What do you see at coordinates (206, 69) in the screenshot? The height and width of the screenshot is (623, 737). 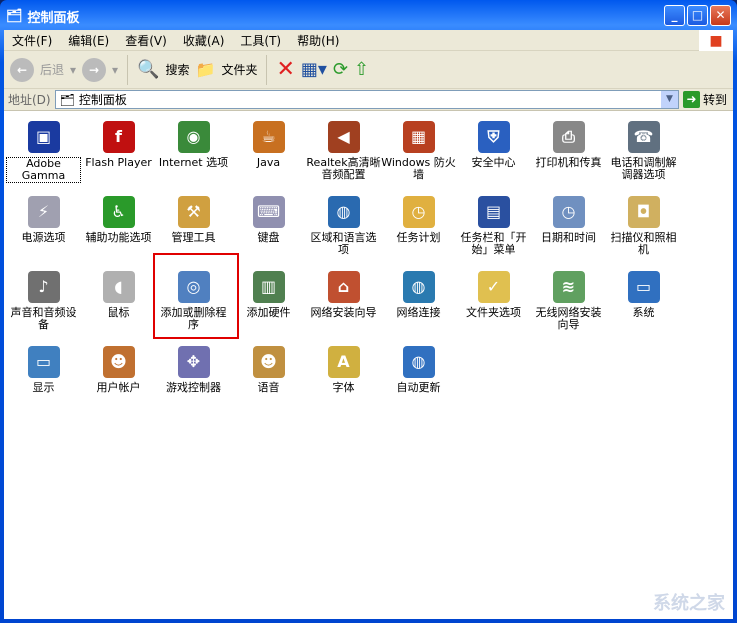 I see `folders-icon: 📁` at bounding box center [206, 69].